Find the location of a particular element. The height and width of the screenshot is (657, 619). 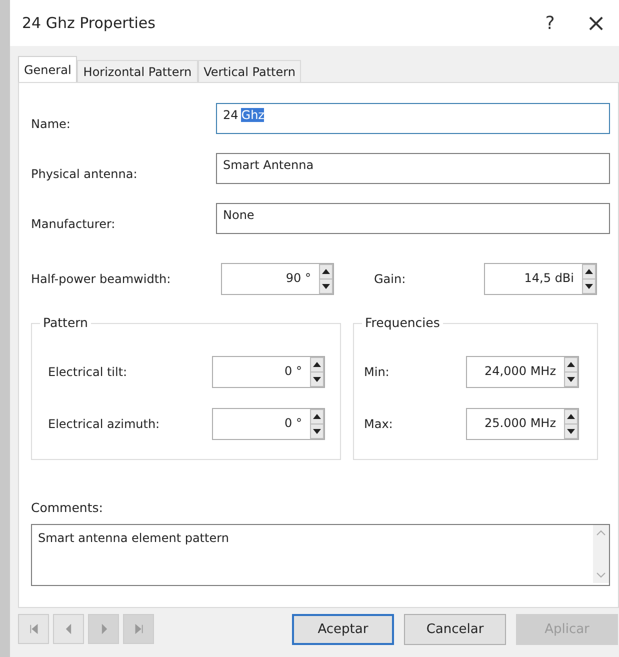

field-label: Electrical tilt: is located at coordinates (88, 372).